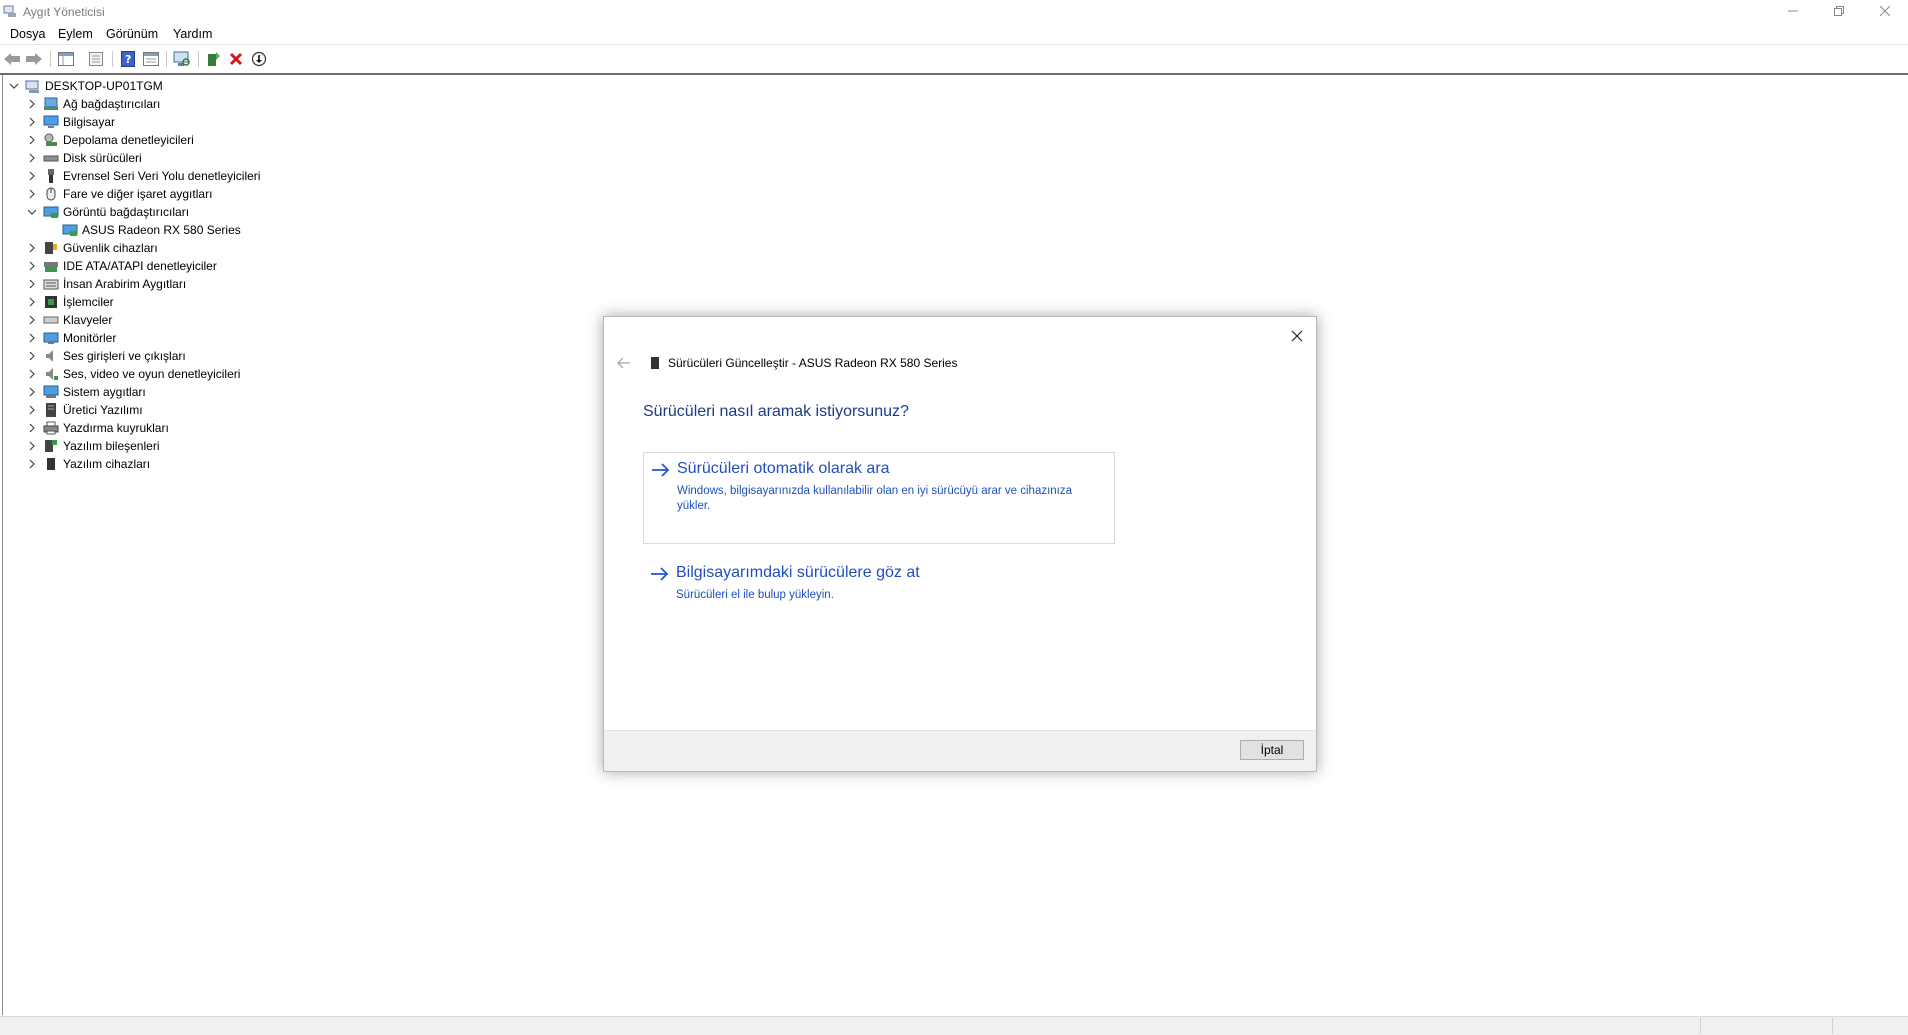 The width and height of the screenshot is (1908, 1035). What do you see at coordinates (51, 338) in the screenshot?
I see `monitor-icon` at bounding box center [51, 338].